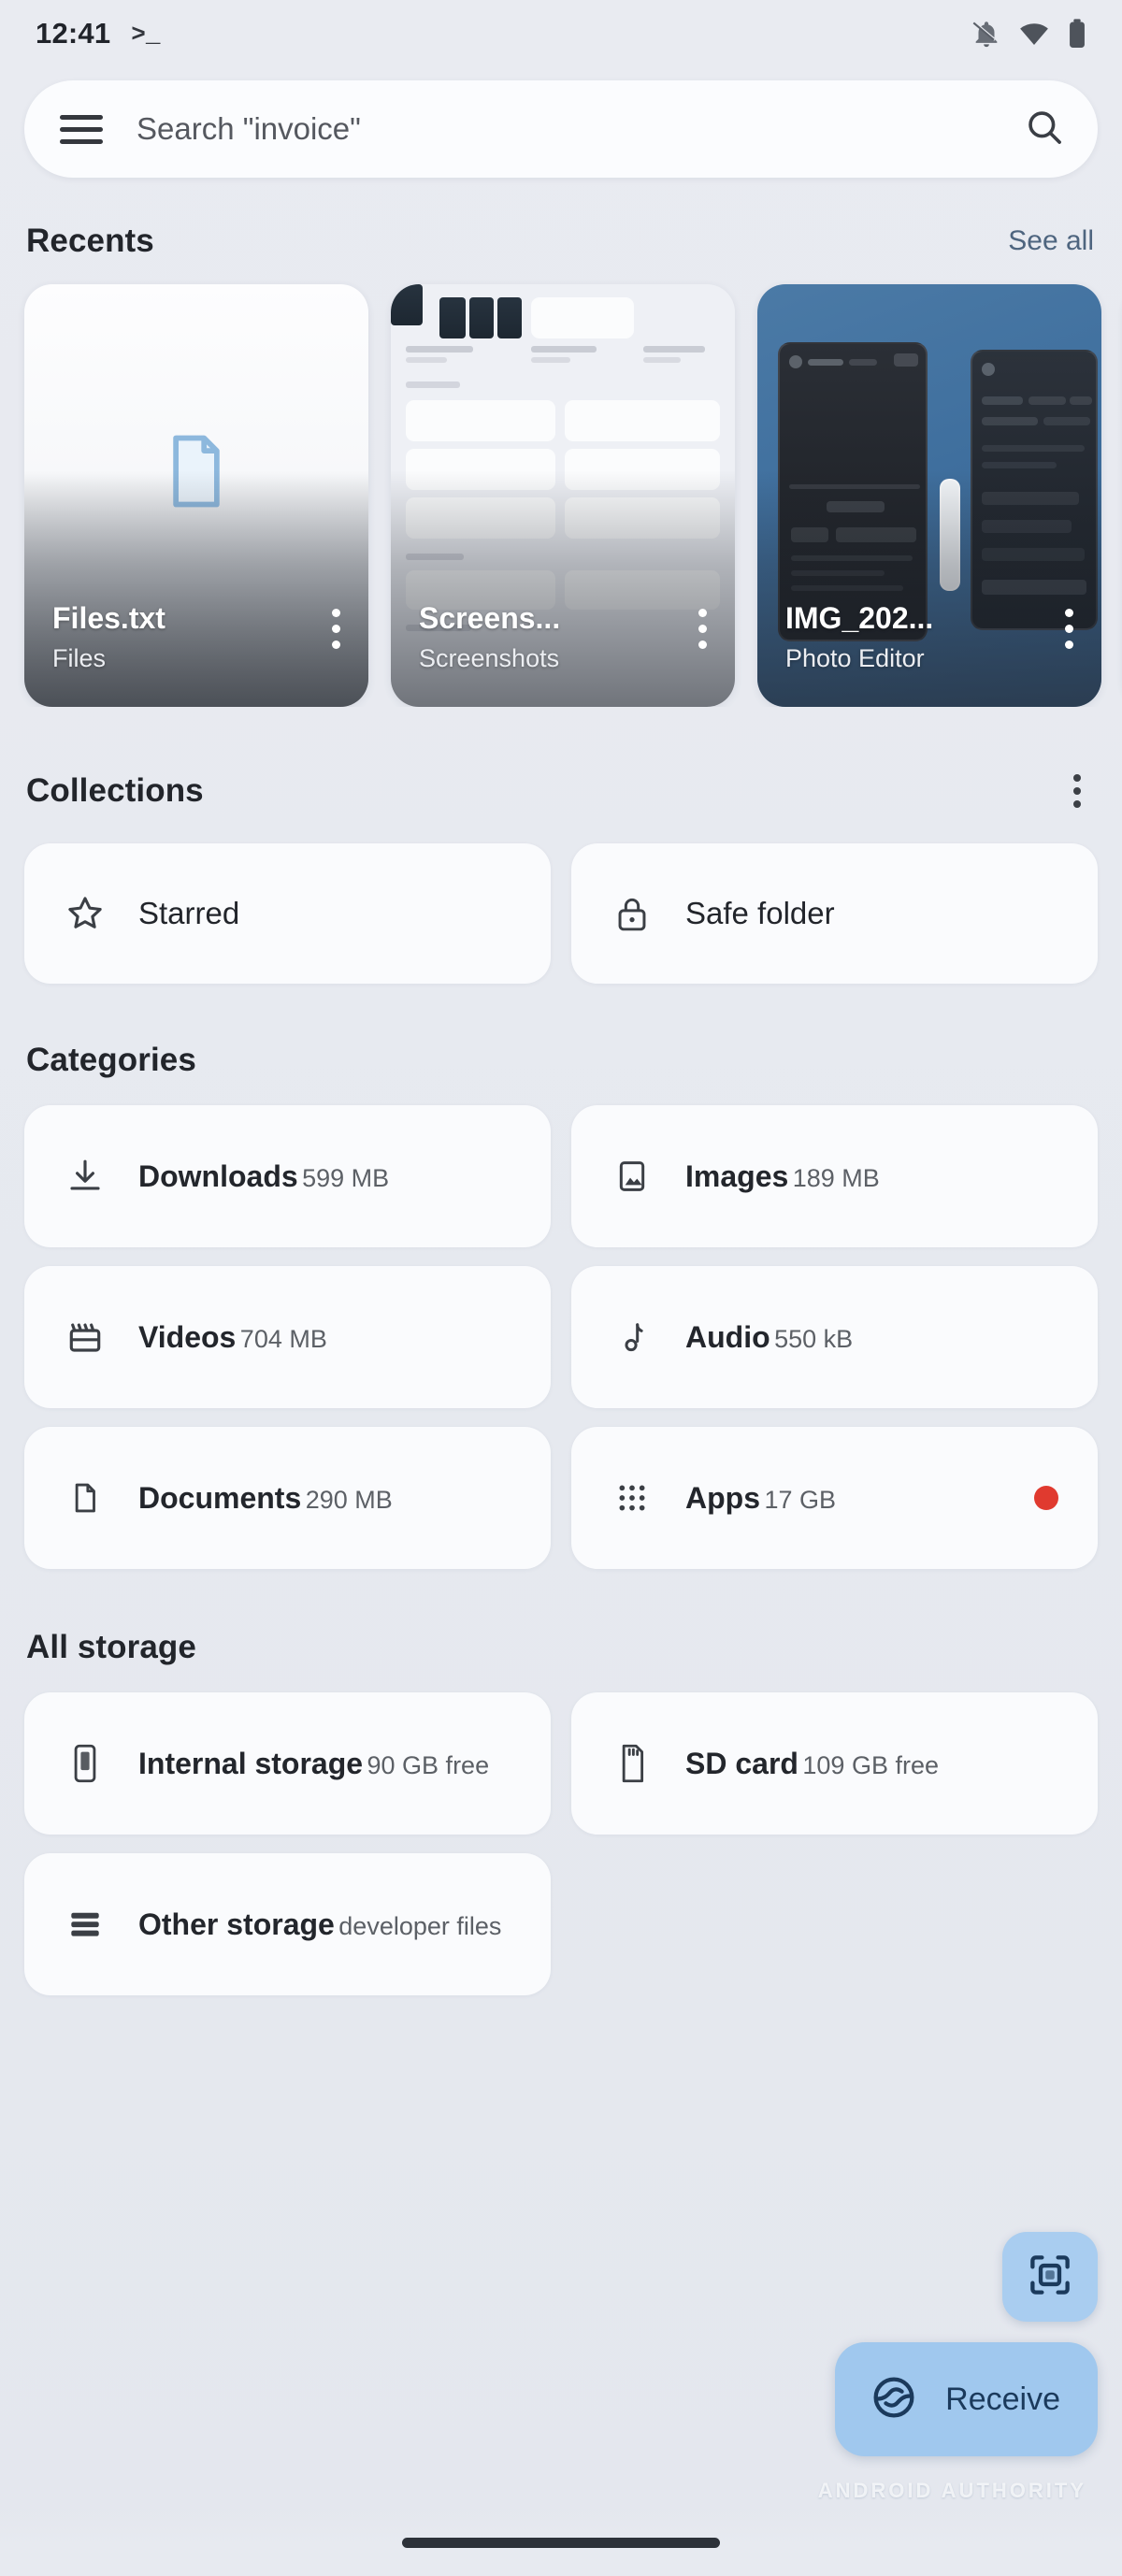  I want to click on recent-file-card: Screens... Screenshots, so click(563, 496).